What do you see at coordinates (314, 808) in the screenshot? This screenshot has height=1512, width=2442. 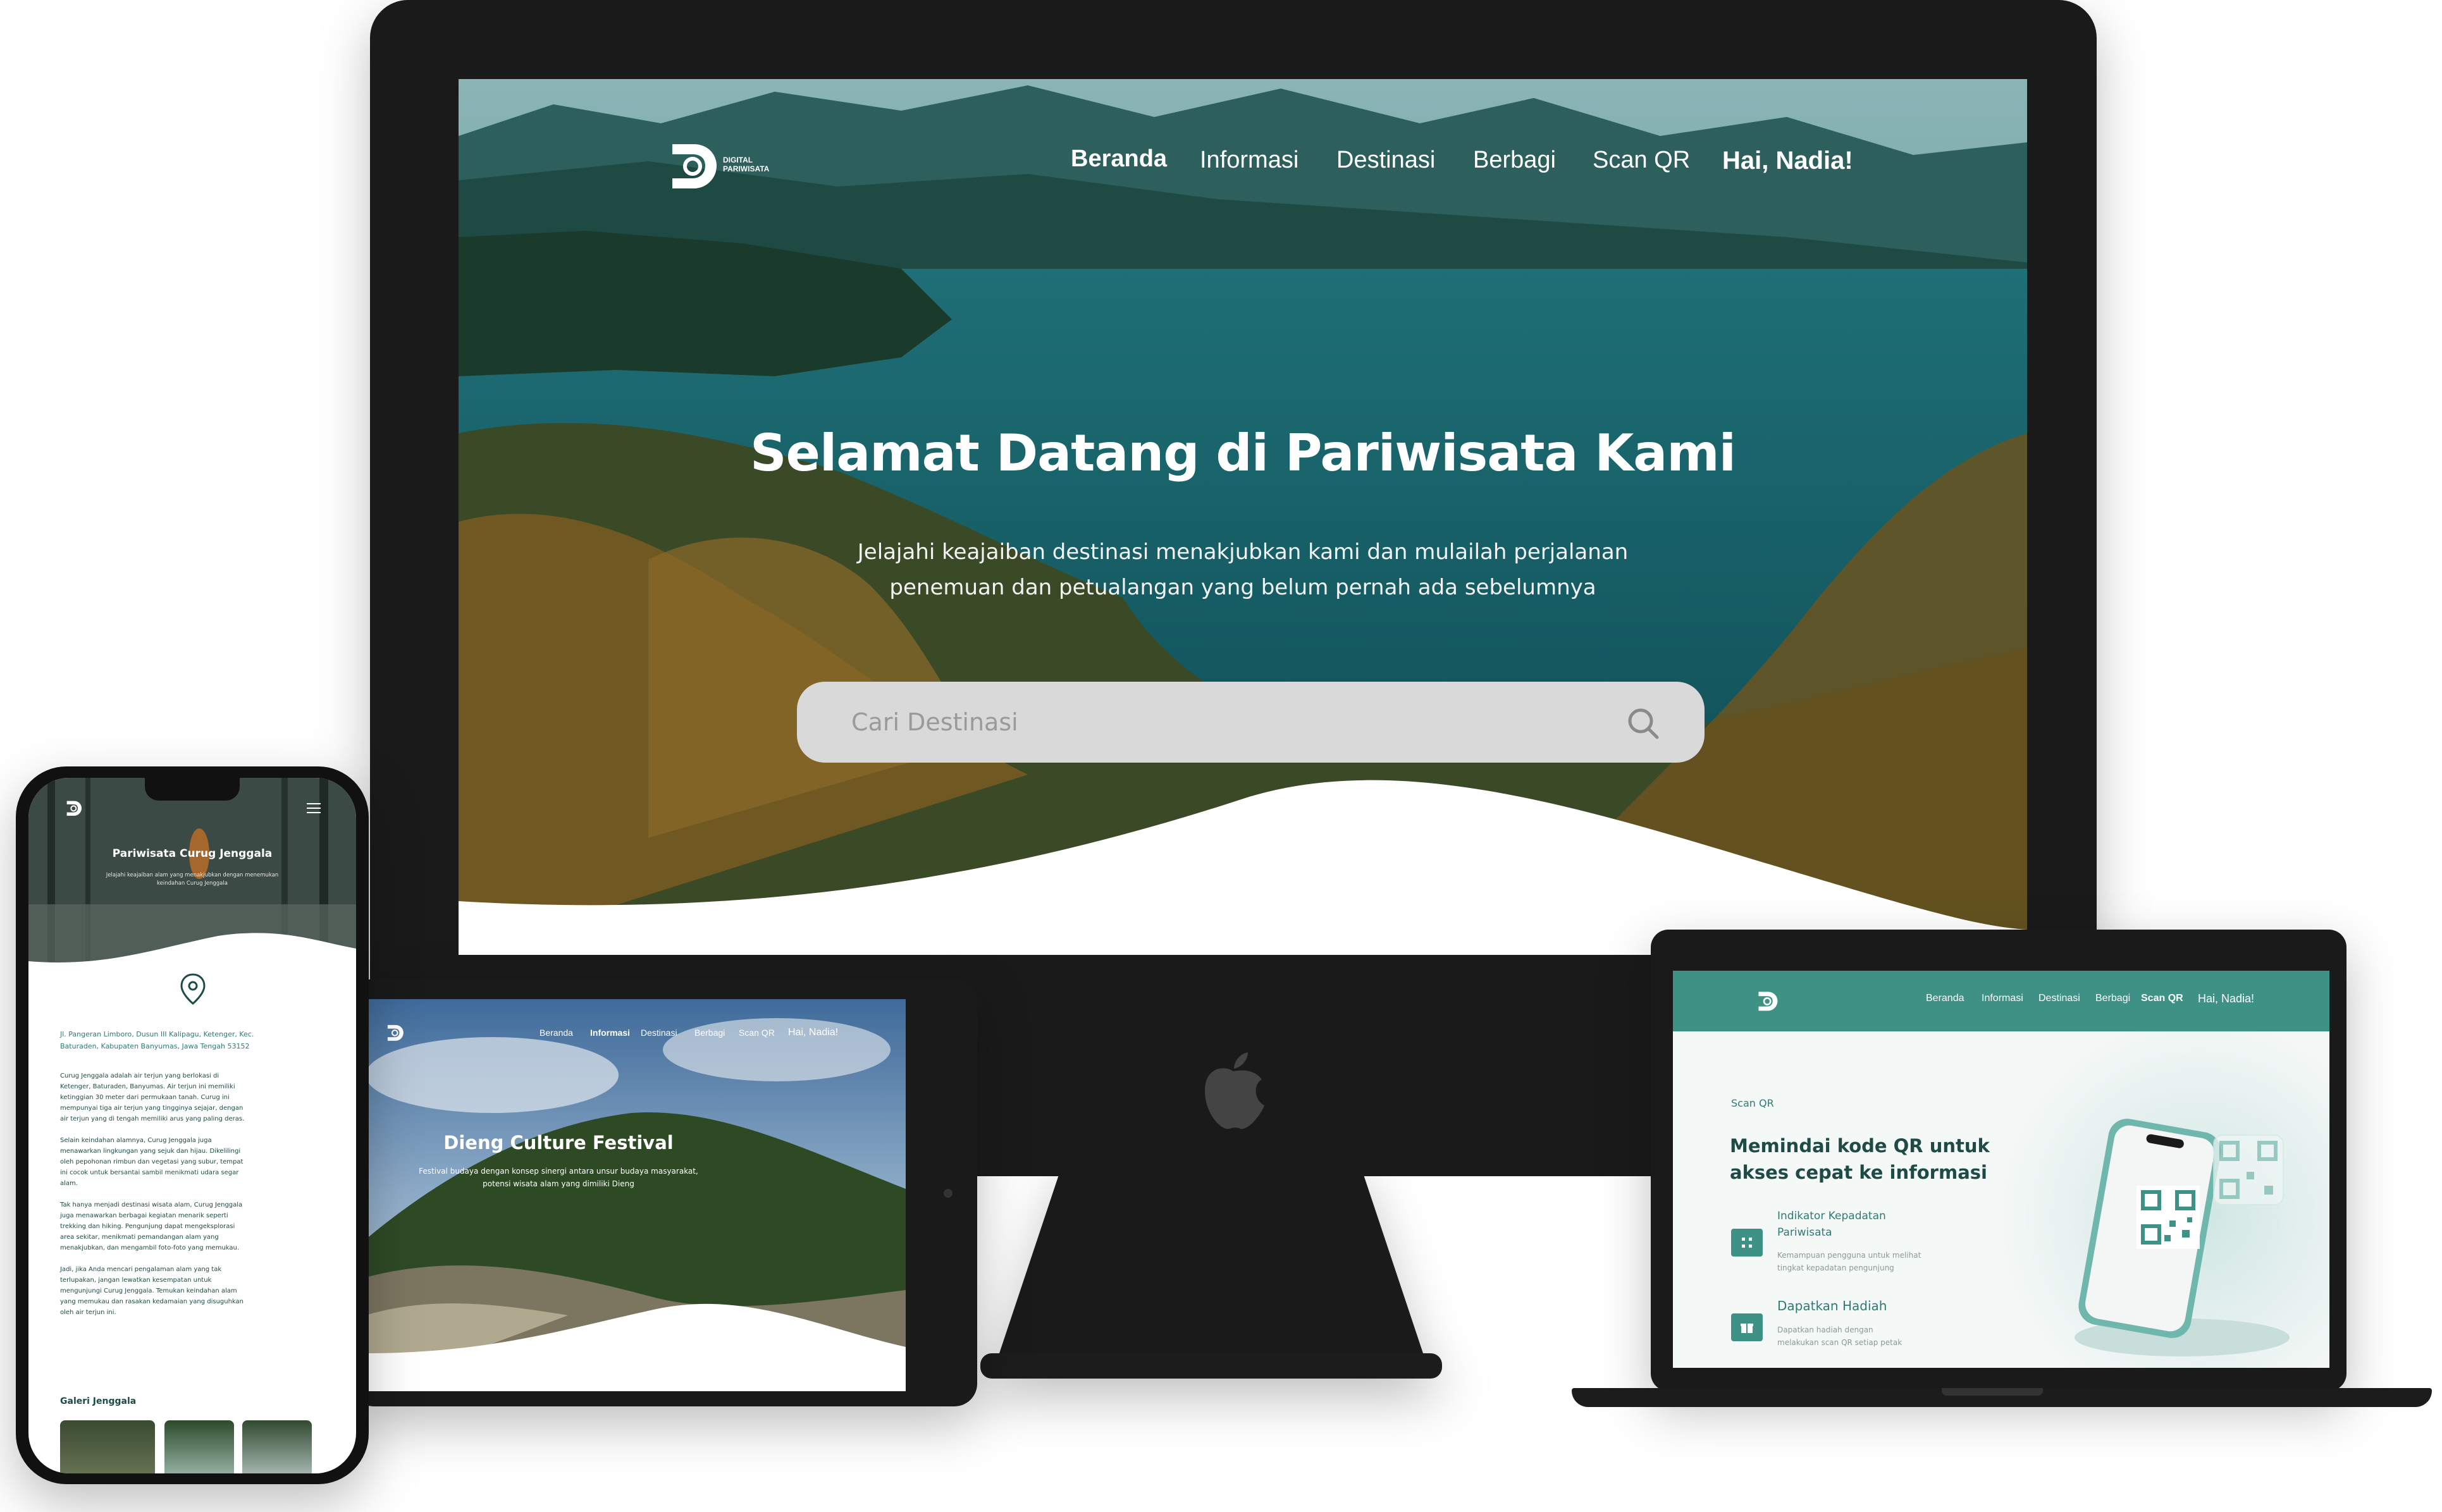 I see `menu-icon` at bounding box center [314, 808].